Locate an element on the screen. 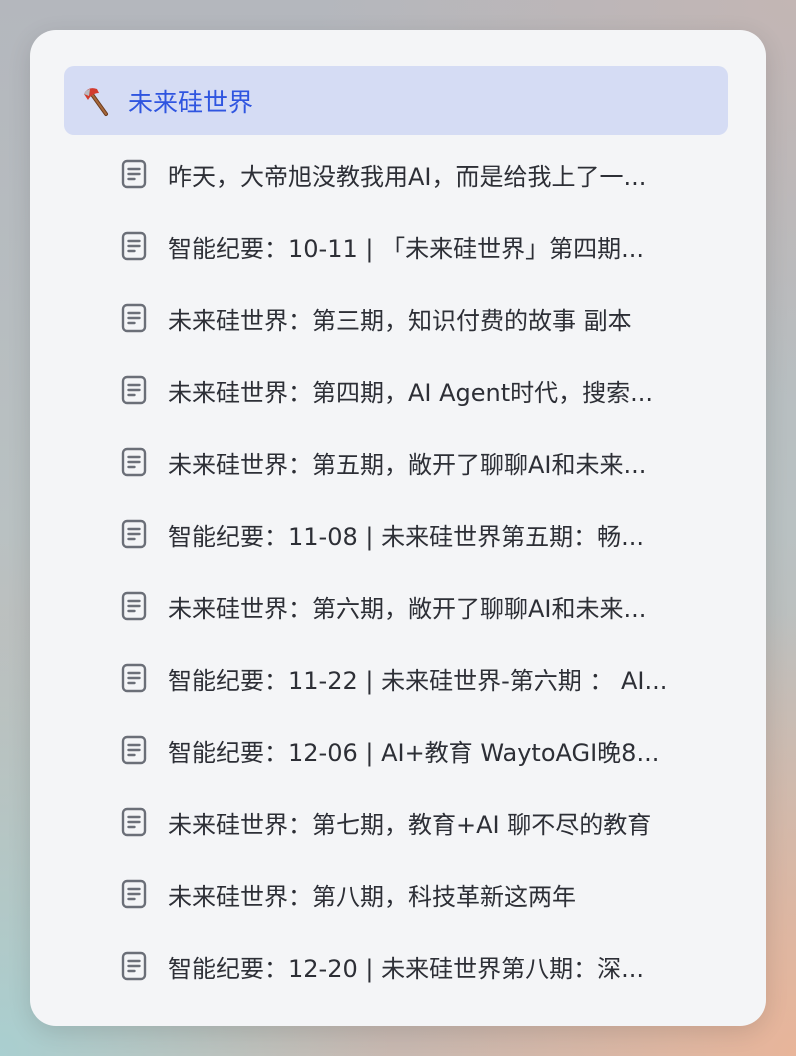 The image size is (796, 1056). list-item: 未来硅世界：第三期，知识付费的故事 副本 is located at coordinates (424, 318).